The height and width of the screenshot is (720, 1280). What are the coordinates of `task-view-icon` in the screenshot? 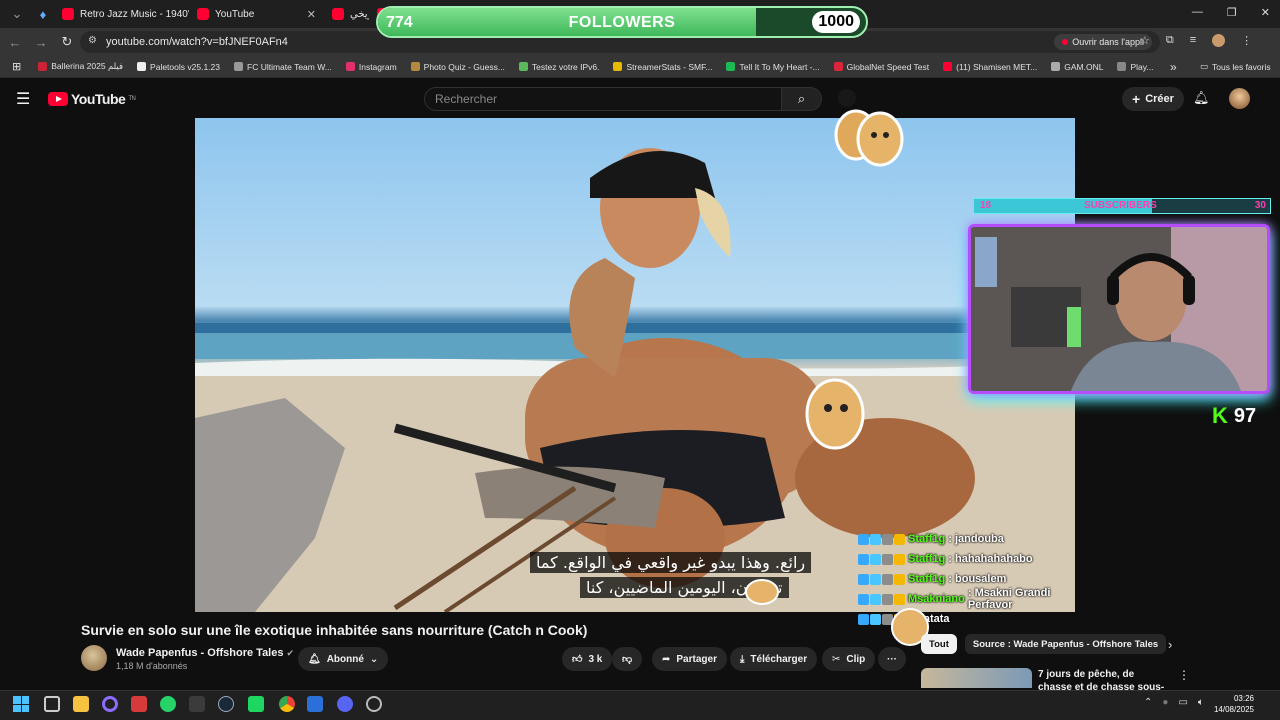 It's located at (52, 704).